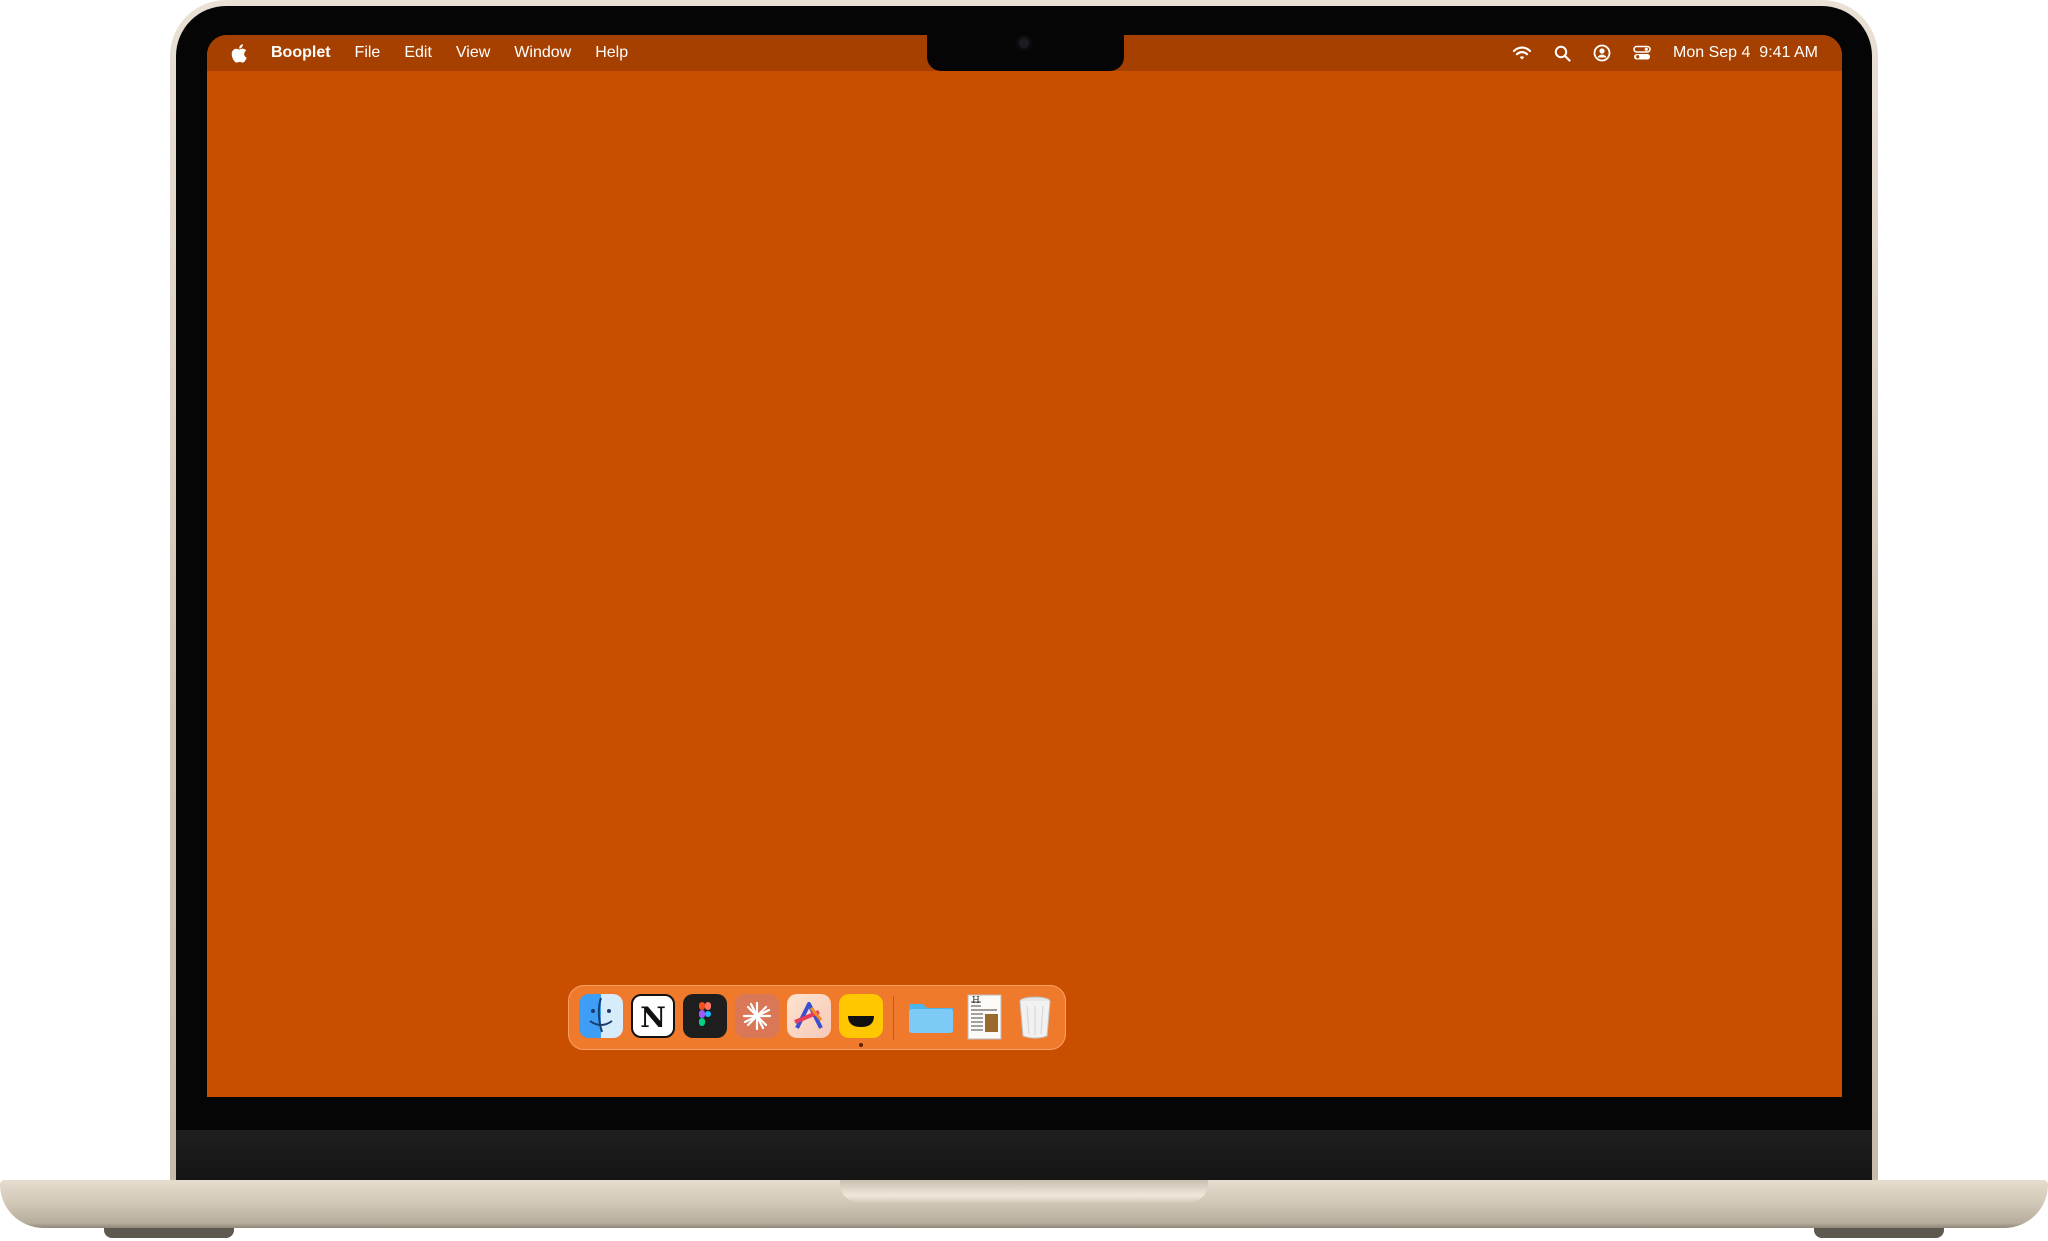  What do you see at coordinates (301, 53) in the screenshot?
I see `app-name-menu: Booplet` at bounding box center [301, 53].